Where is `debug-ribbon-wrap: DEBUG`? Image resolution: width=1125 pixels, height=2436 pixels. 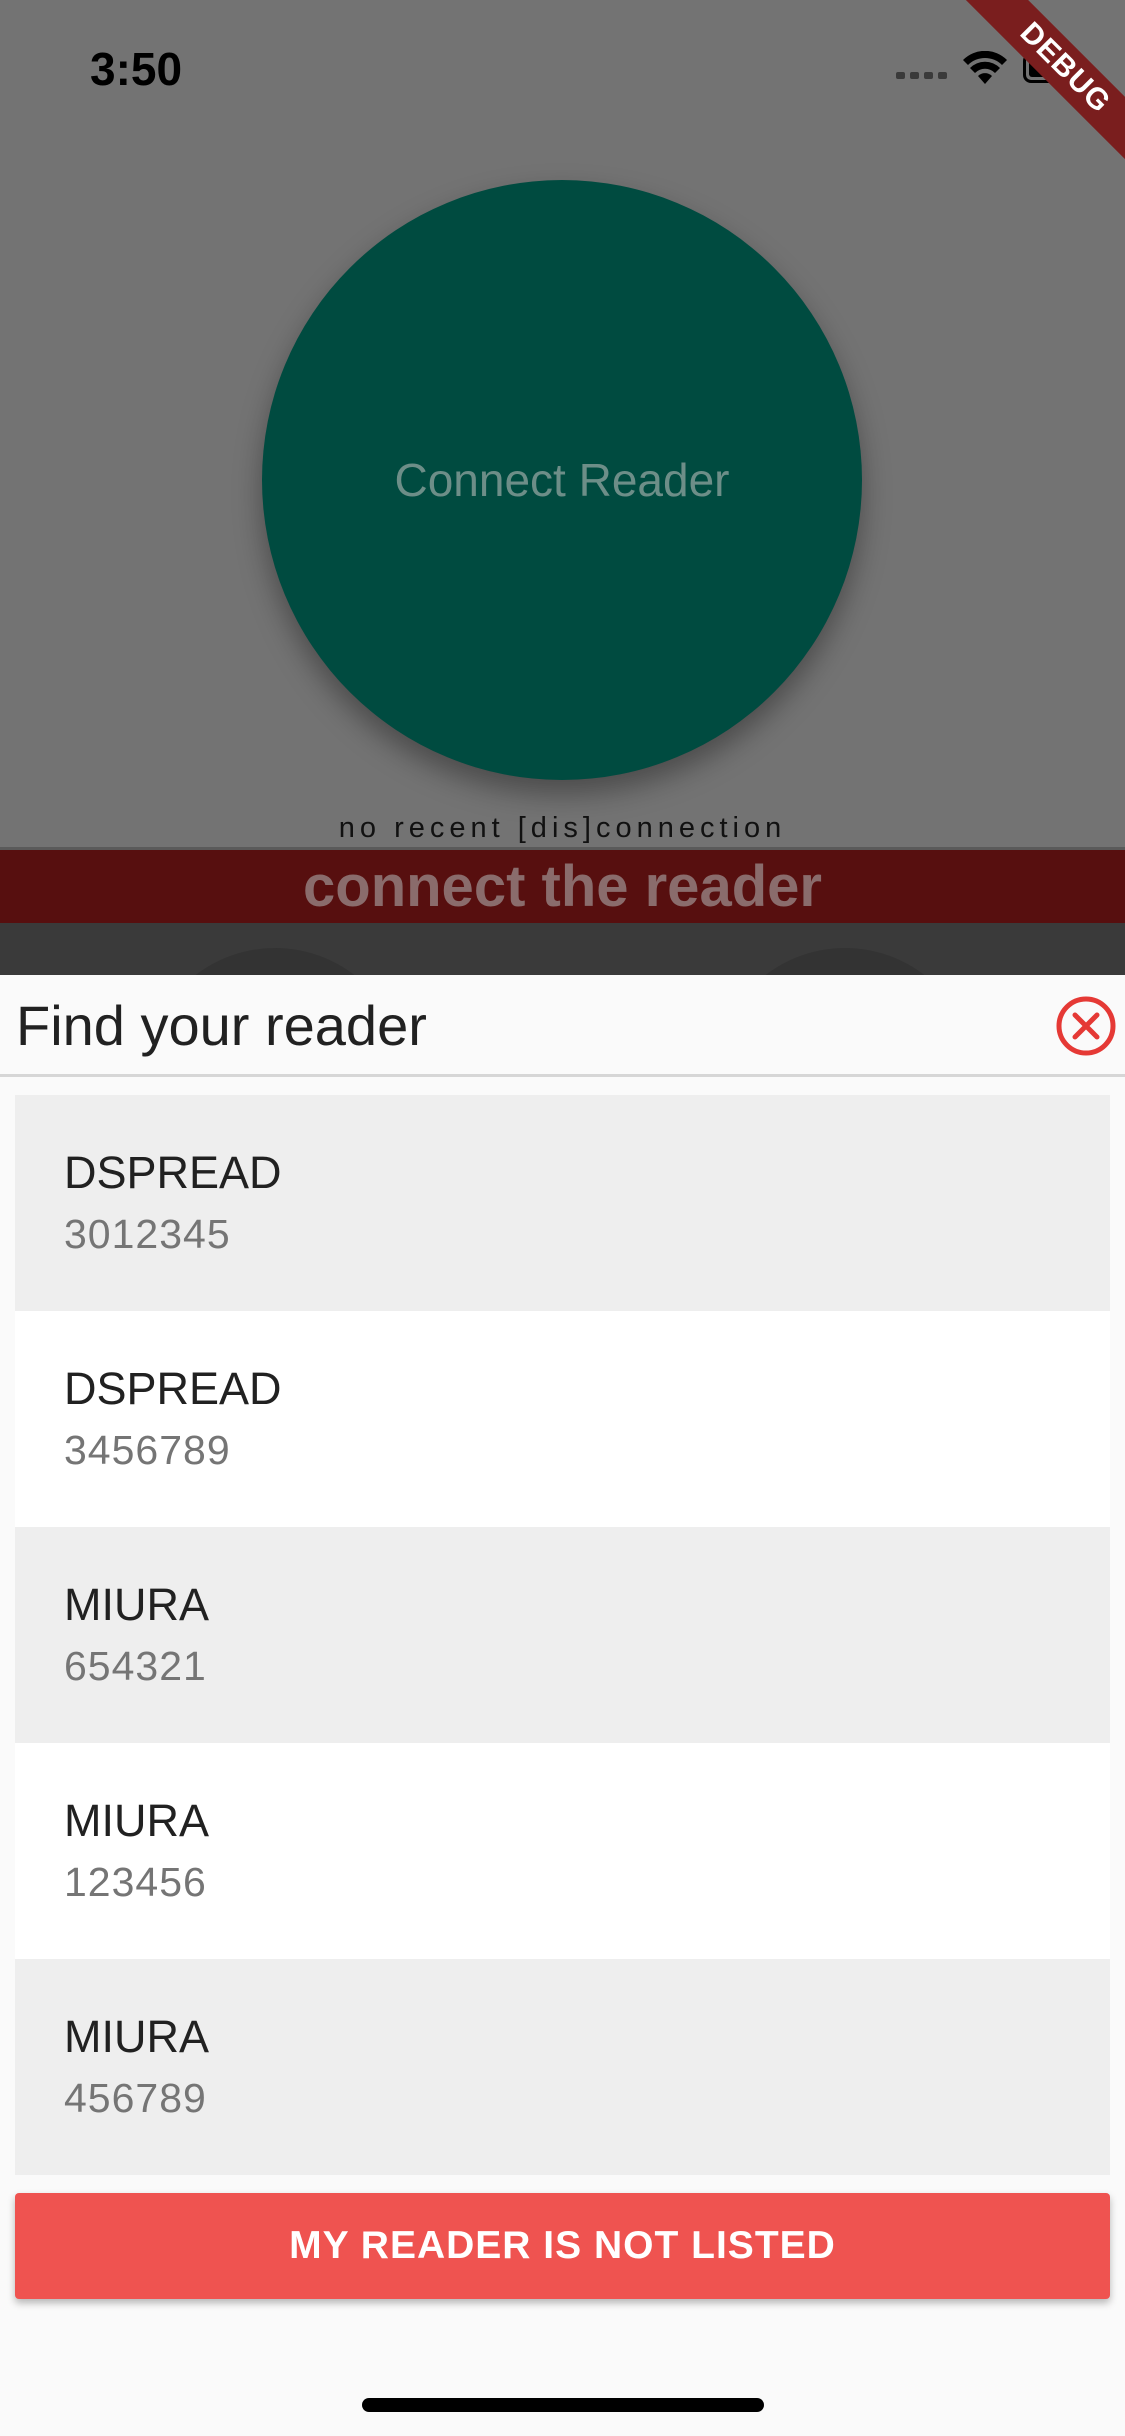 debug-ribbon-wrap: DEBUG is located at coordinates (1040, 85).